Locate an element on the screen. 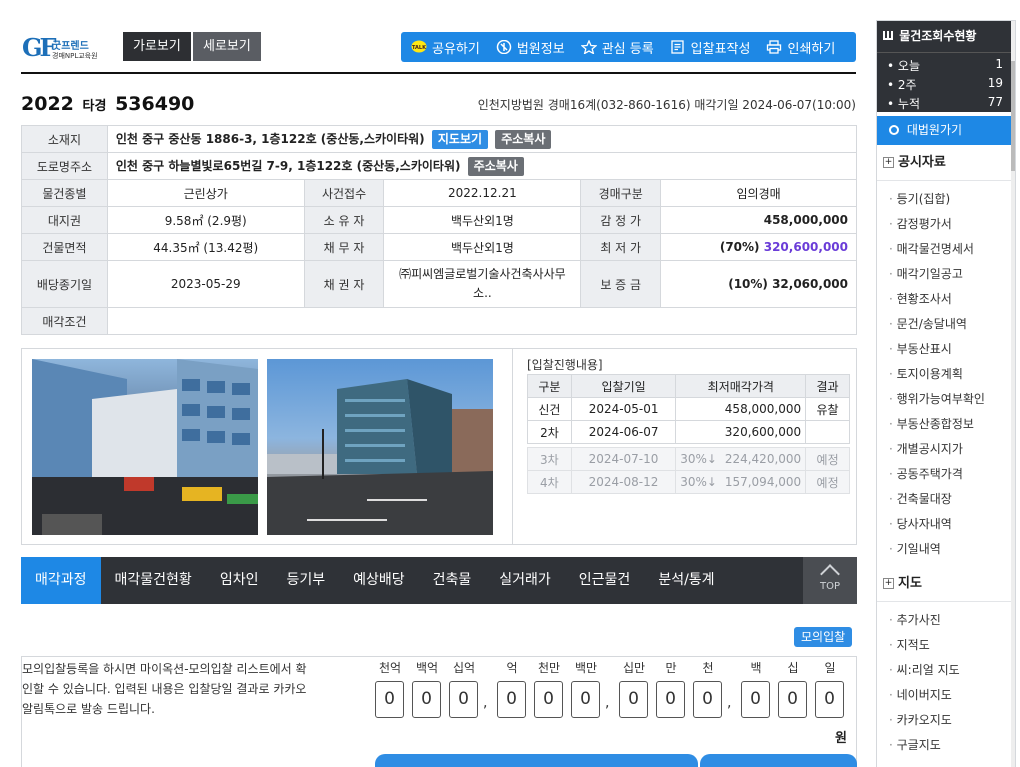  table-row: 매각조건 is located at coordinates (439, 321).